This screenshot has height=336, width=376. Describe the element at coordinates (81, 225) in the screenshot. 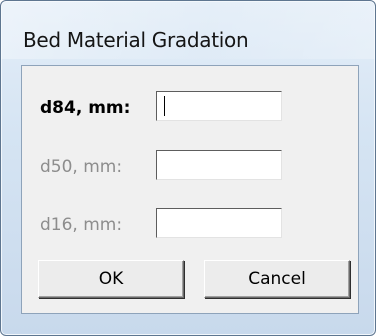

I see `d16-label: d16, mm:` at that location.